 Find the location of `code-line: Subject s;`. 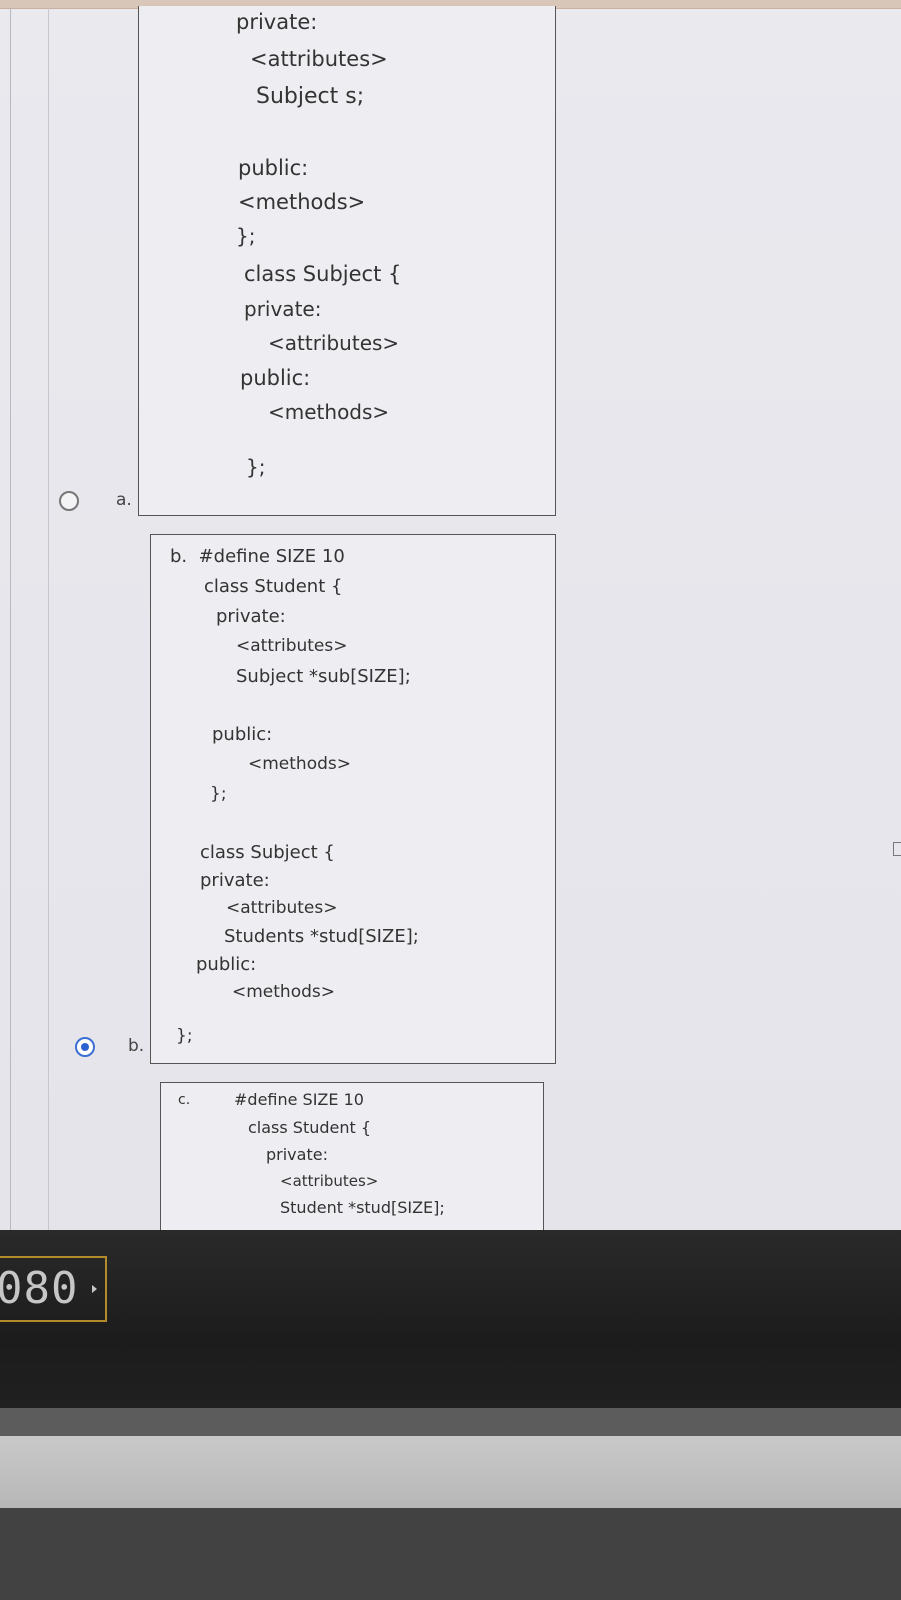

code-line: Subject s; is located at coordinates (310, 96).